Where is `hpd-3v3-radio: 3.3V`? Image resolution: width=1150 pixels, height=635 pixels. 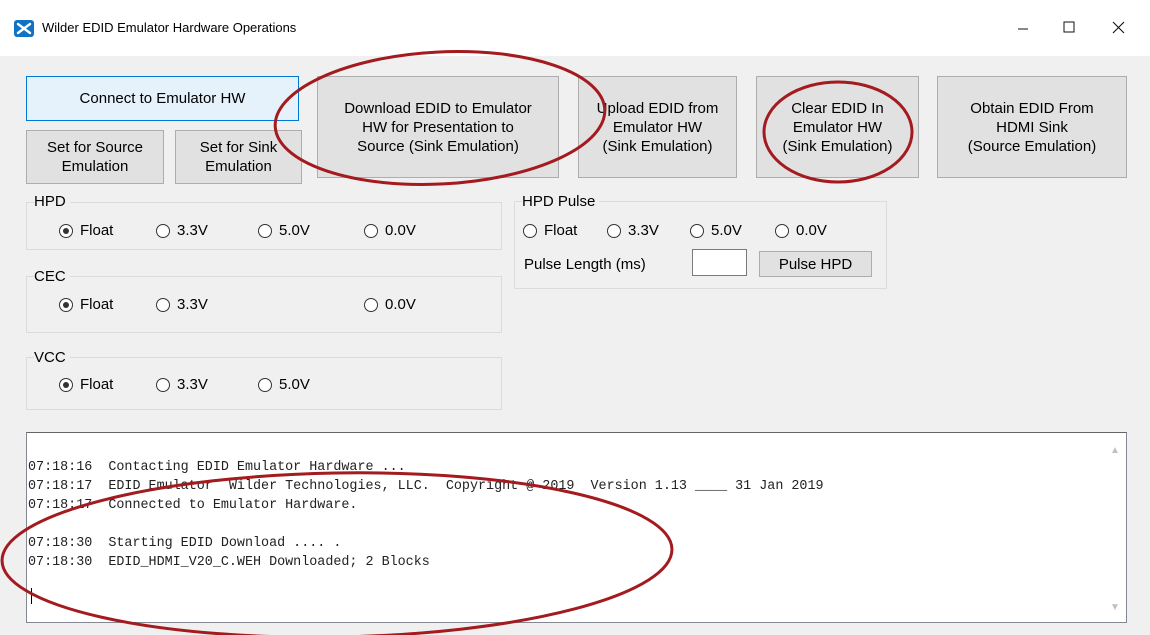
hpd-3v3-radio: 3.3V is located at coordinates (182, 230).